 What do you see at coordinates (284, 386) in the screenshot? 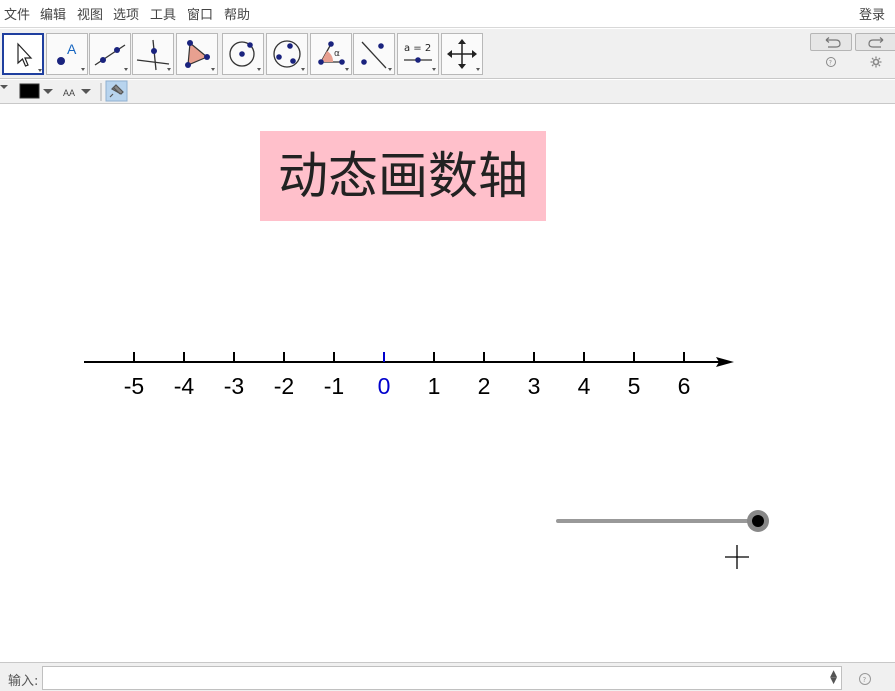
I see `tick-label: -2` at bounding box center [284, 386].